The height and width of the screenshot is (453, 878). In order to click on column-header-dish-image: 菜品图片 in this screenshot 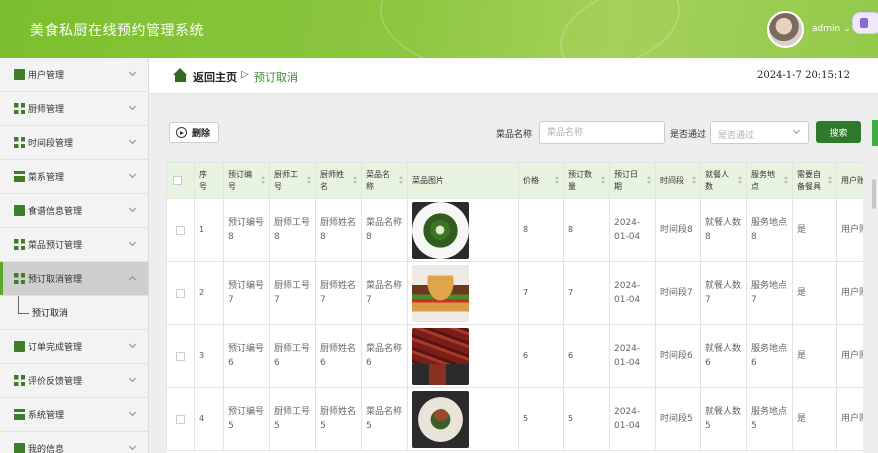, I will do `click(463, 180)`.